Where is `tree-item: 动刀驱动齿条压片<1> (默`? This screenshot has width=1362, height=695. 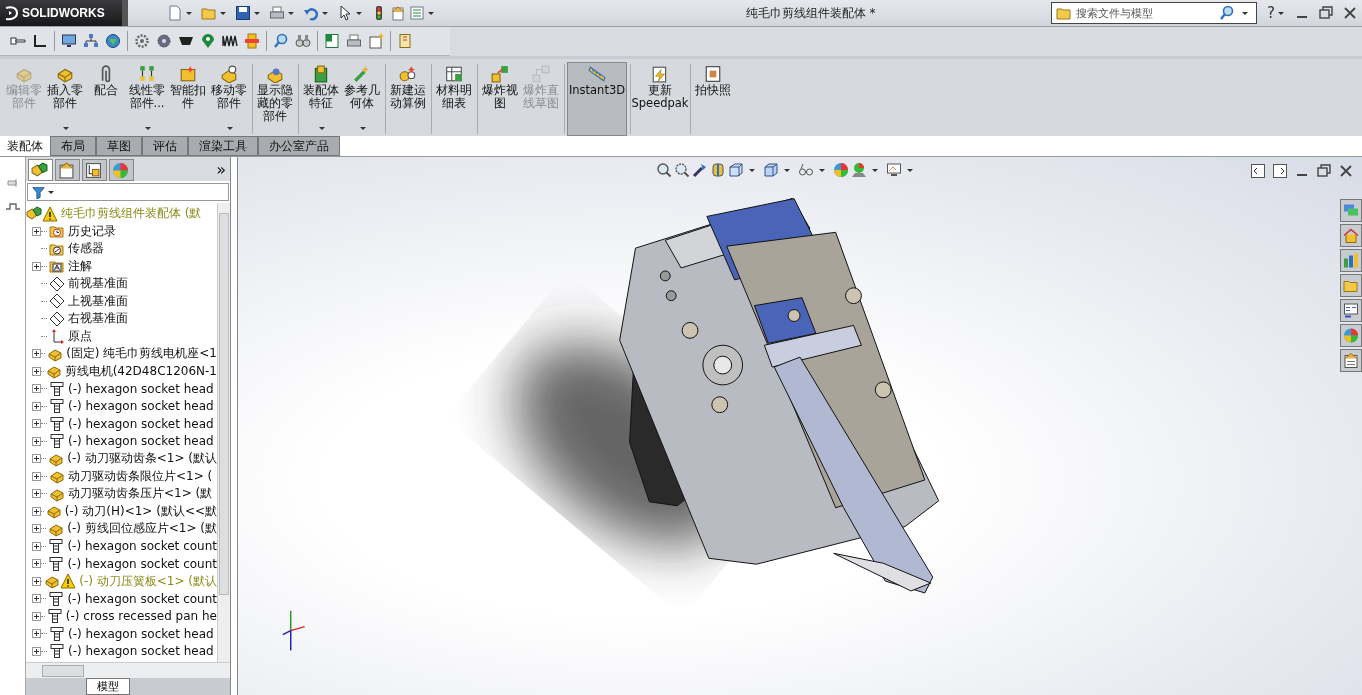
tree-item: 动刀驱动齿条压片<1> (默 is located at coordinates (140, 494).